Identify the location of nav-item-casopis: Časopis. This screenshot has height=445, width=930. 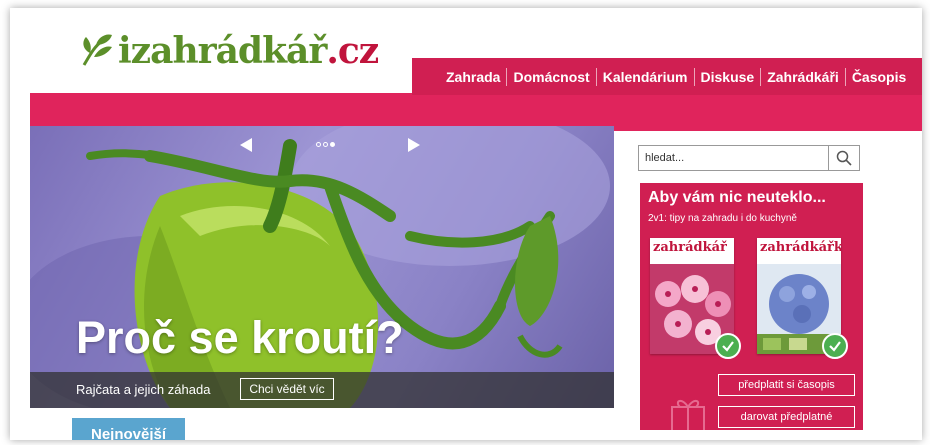
(879, 77).